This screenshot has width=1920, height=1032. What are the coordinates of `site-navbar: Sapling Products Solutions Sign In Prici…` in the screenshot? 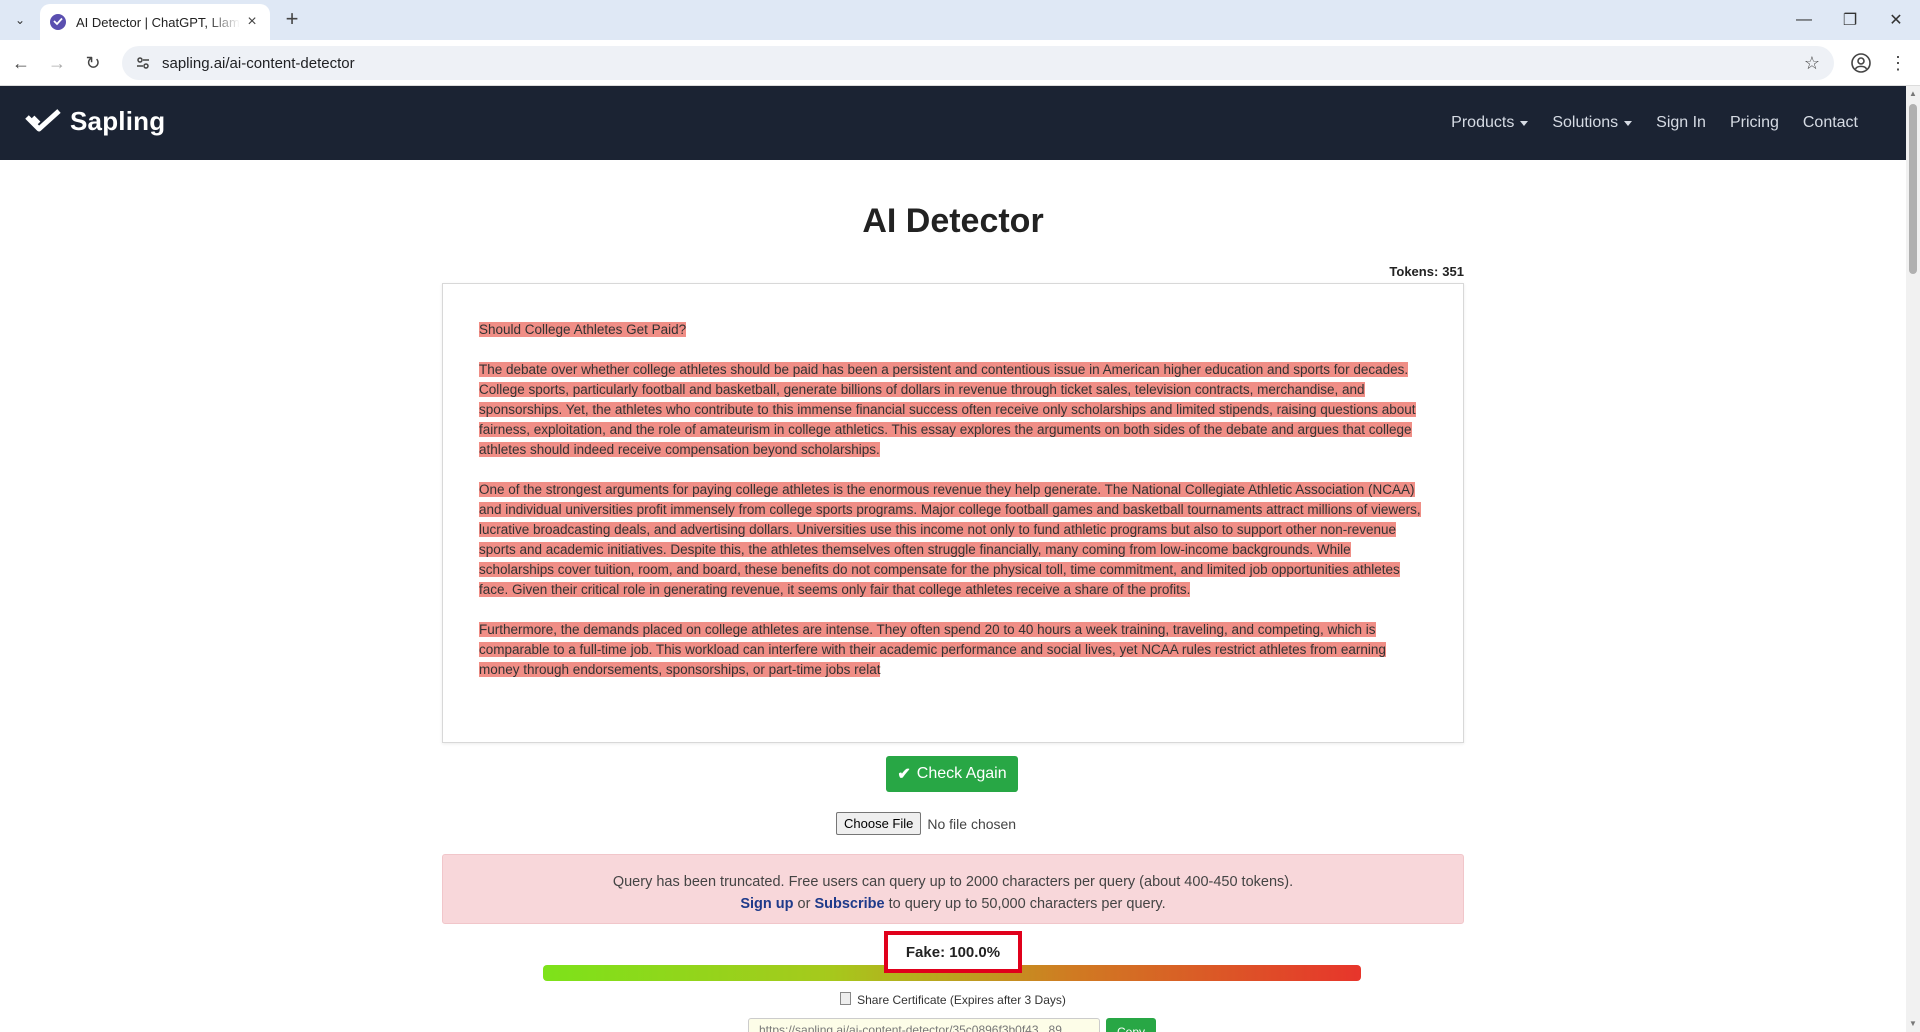 It's located at (953, 123).